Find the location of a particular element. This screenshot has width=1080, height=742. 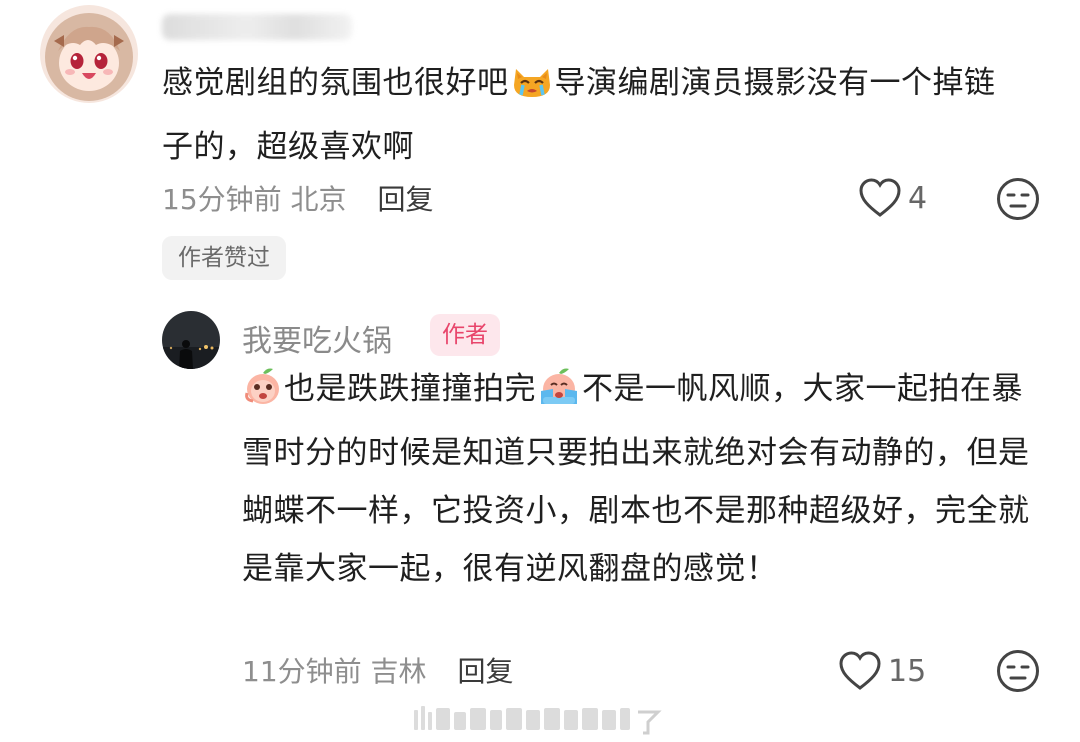

author-liked-badge: 作者赞过 is located at coordinates (224, 258).